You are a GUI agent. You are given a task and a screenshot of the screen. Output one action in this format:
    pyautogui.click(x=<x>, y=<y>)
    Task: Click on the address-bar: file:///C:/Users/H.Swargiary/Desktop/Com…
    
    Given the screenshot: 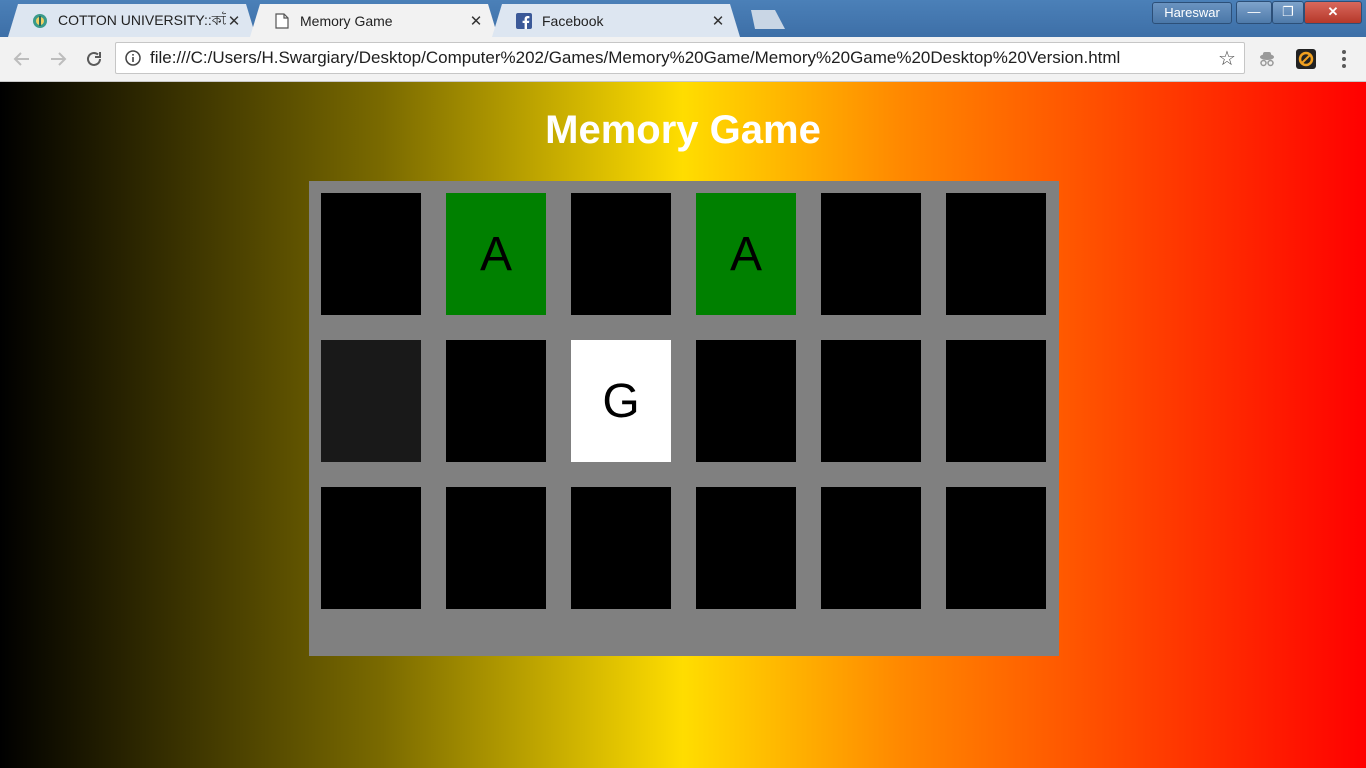 What is the action you would take?
    pyautogui.click(x=680, y=58)
    